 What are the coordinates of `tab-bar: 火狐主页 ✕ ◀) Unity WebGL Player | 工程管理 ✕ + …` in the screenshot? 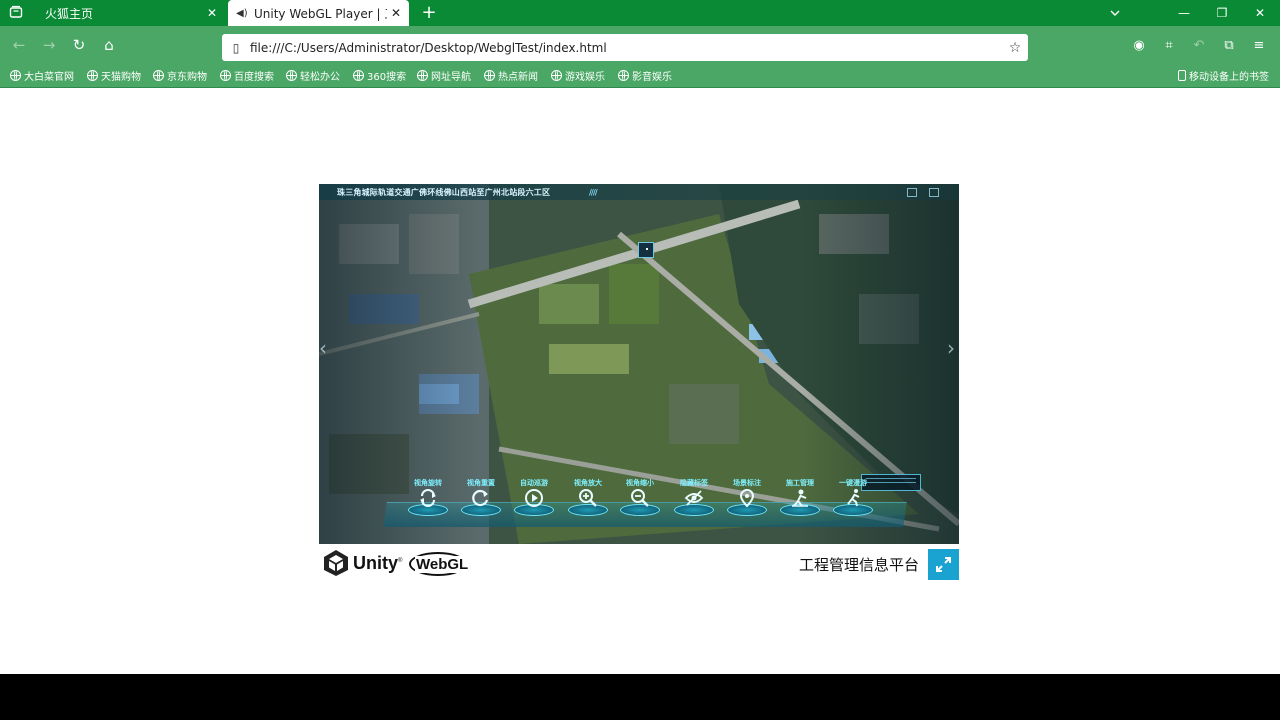 It's located at (640, 13).